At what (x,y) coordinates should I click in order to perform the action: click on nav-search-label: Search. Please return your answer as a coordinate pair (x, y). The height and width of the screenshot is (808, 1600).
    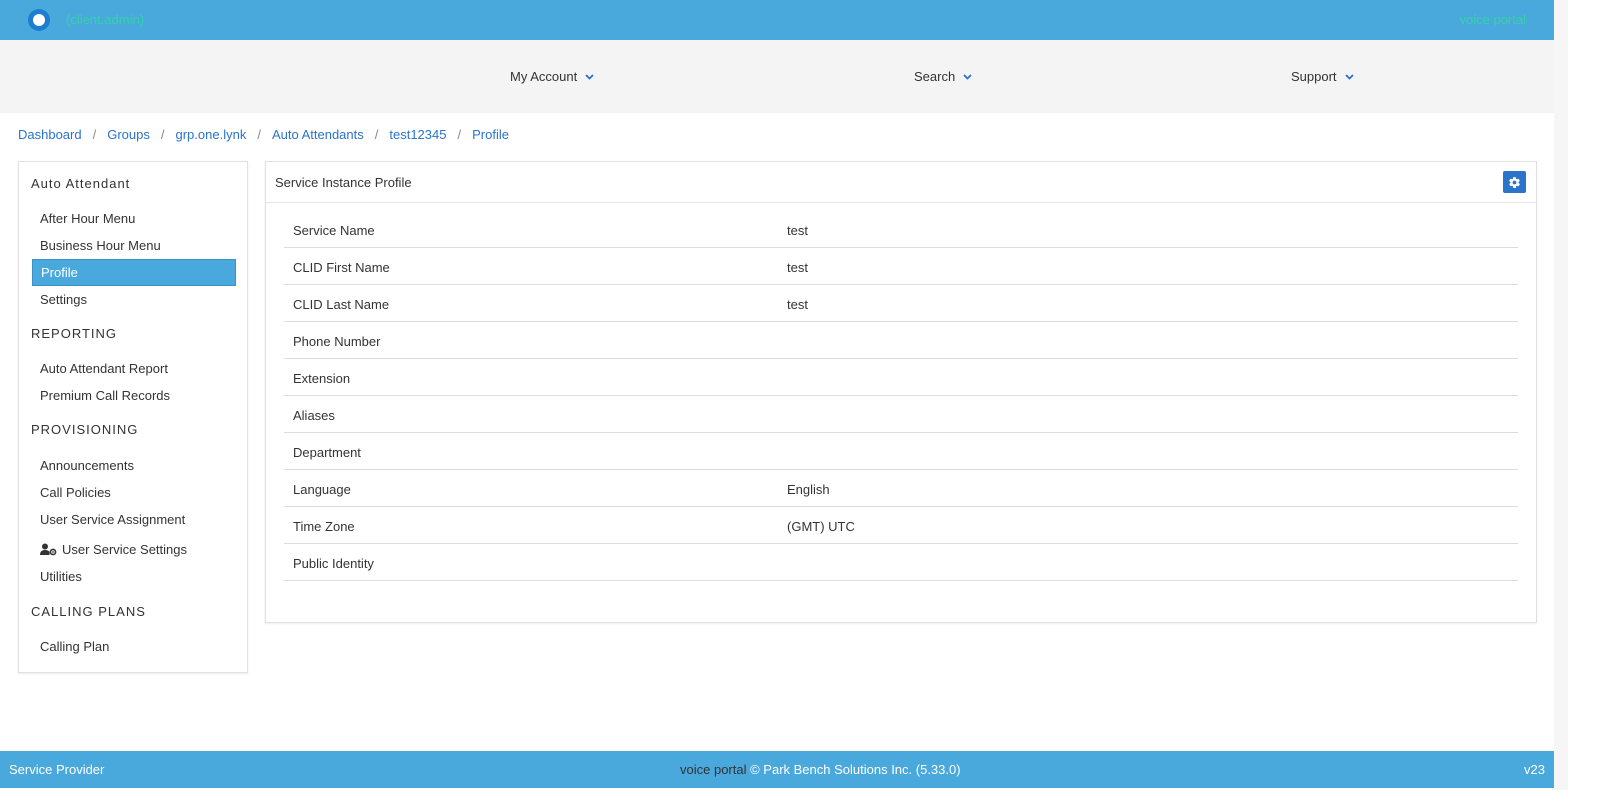
    Looking at the image, I should click on (935, 76).